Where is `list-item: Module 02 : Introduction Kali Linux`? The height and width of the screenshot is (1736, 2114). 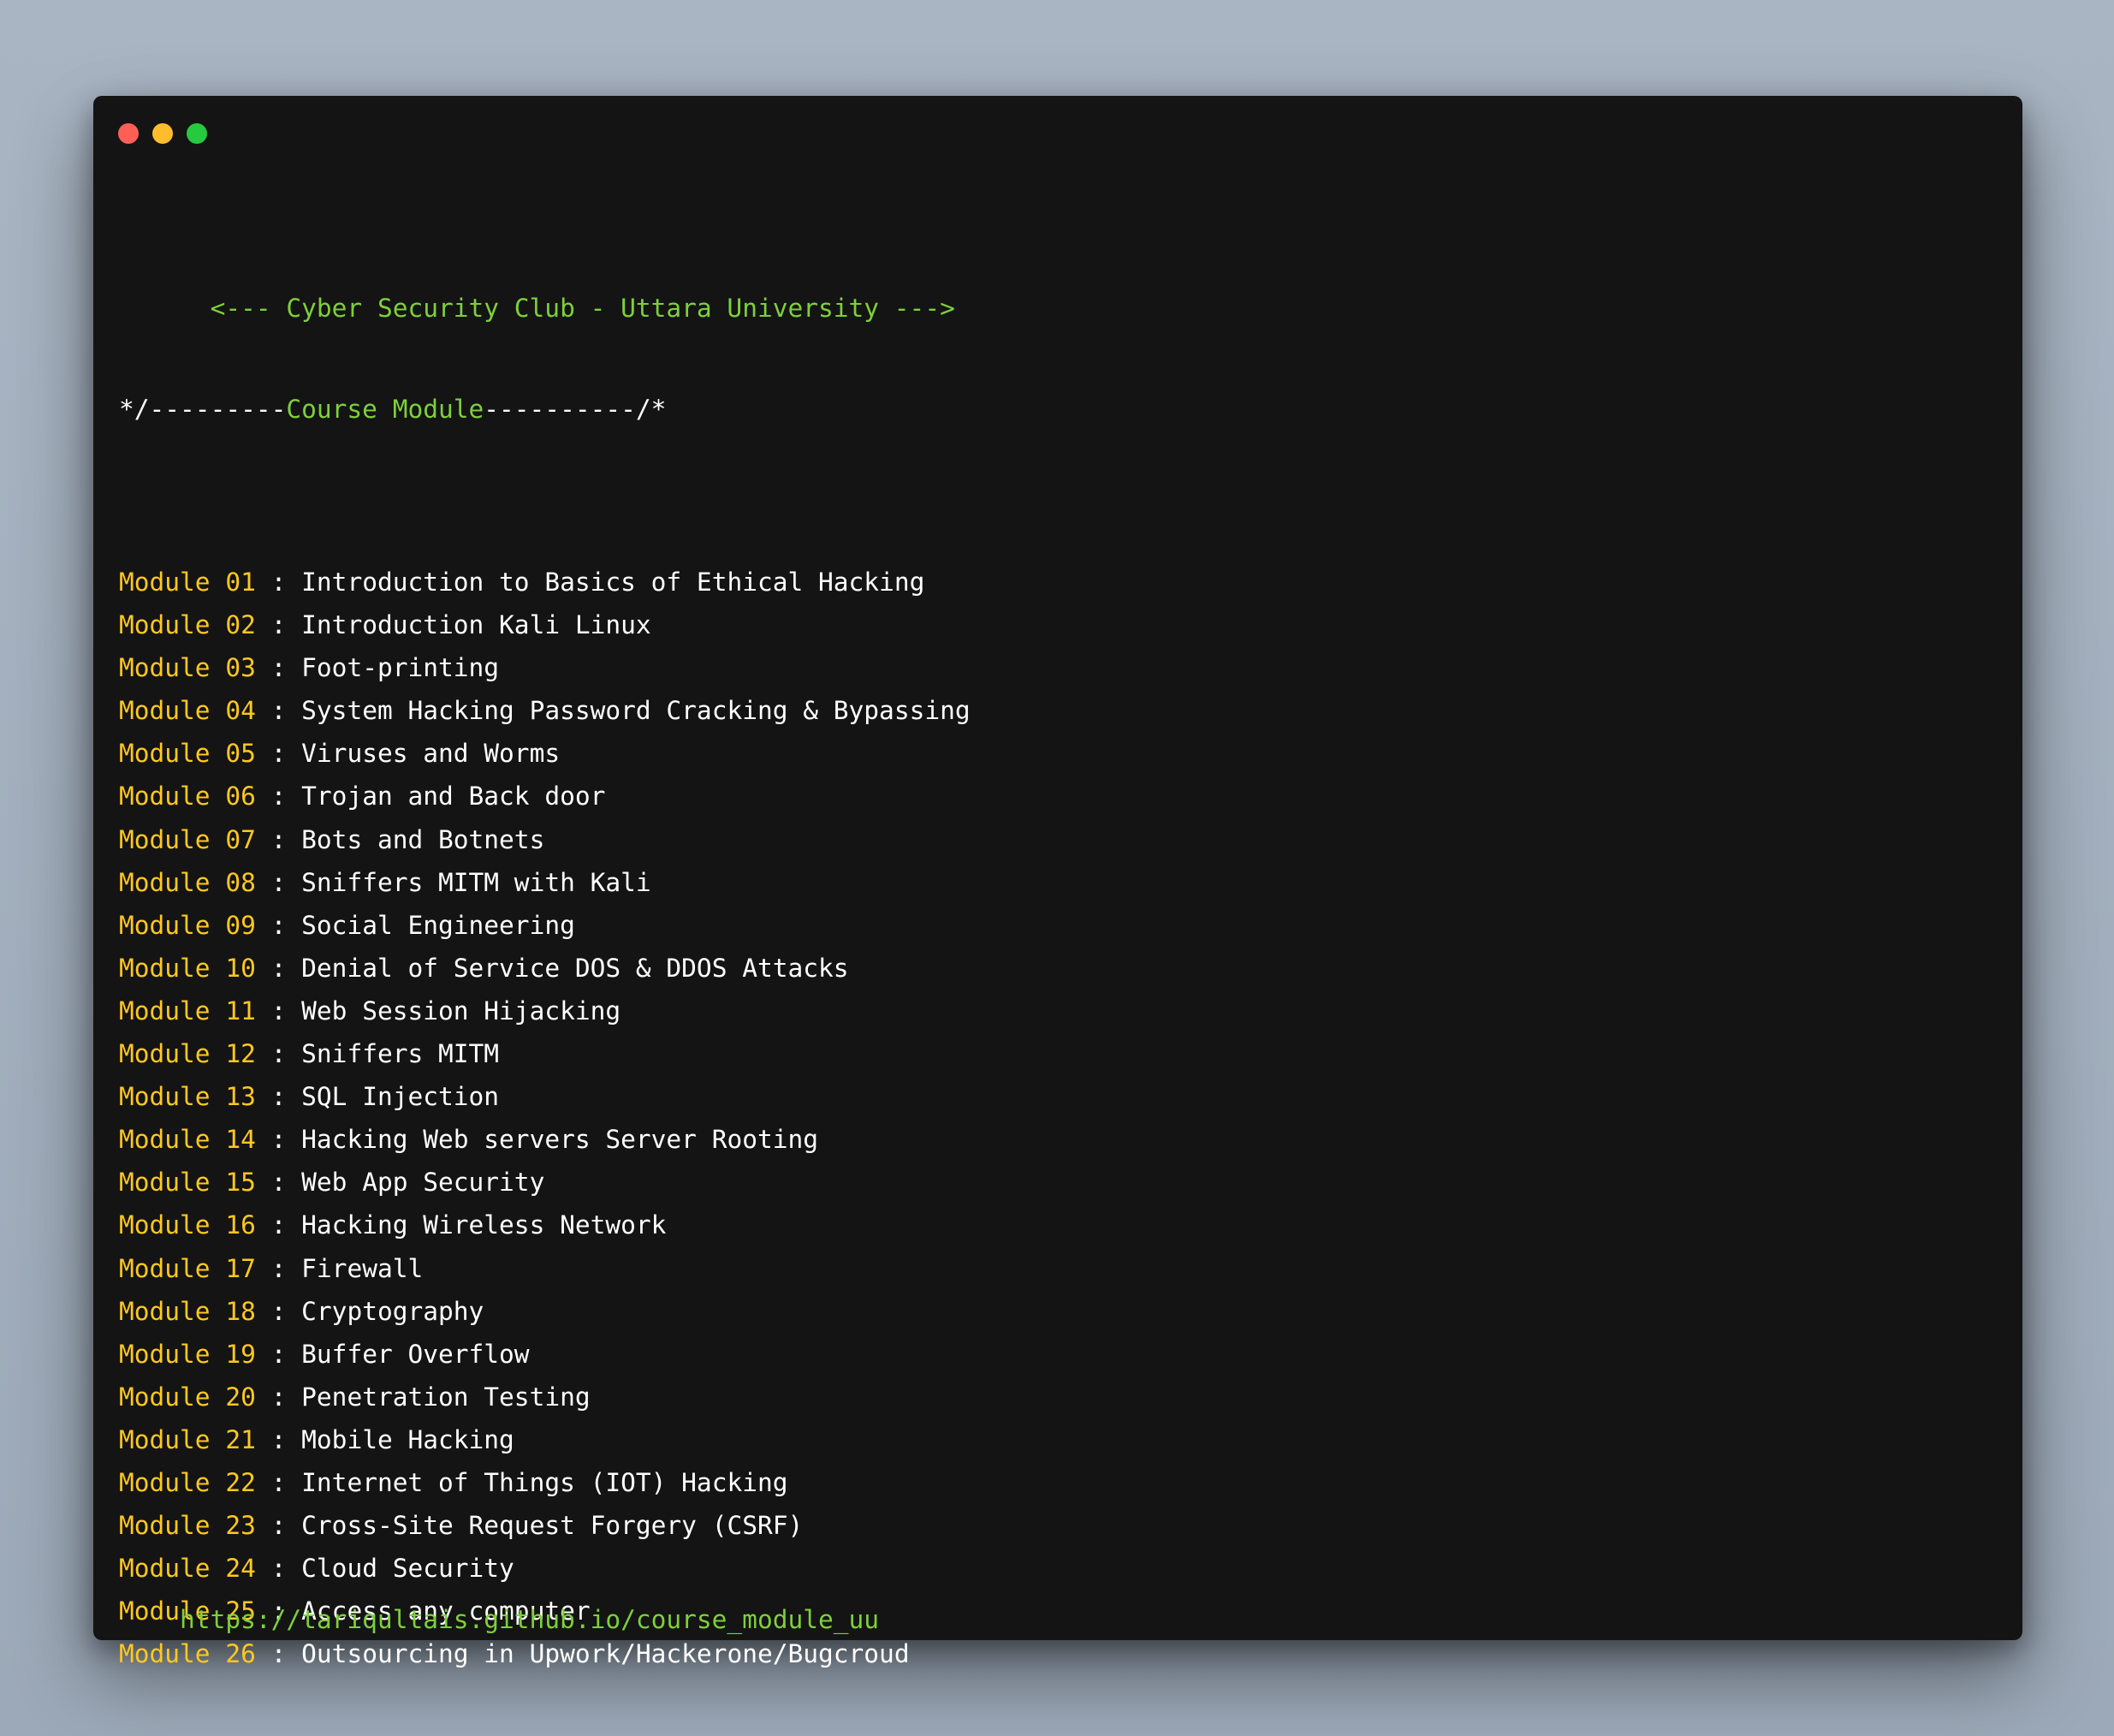 list-item: Module 02 : Introduction Kali Linux is located at coordinates (545, 625).